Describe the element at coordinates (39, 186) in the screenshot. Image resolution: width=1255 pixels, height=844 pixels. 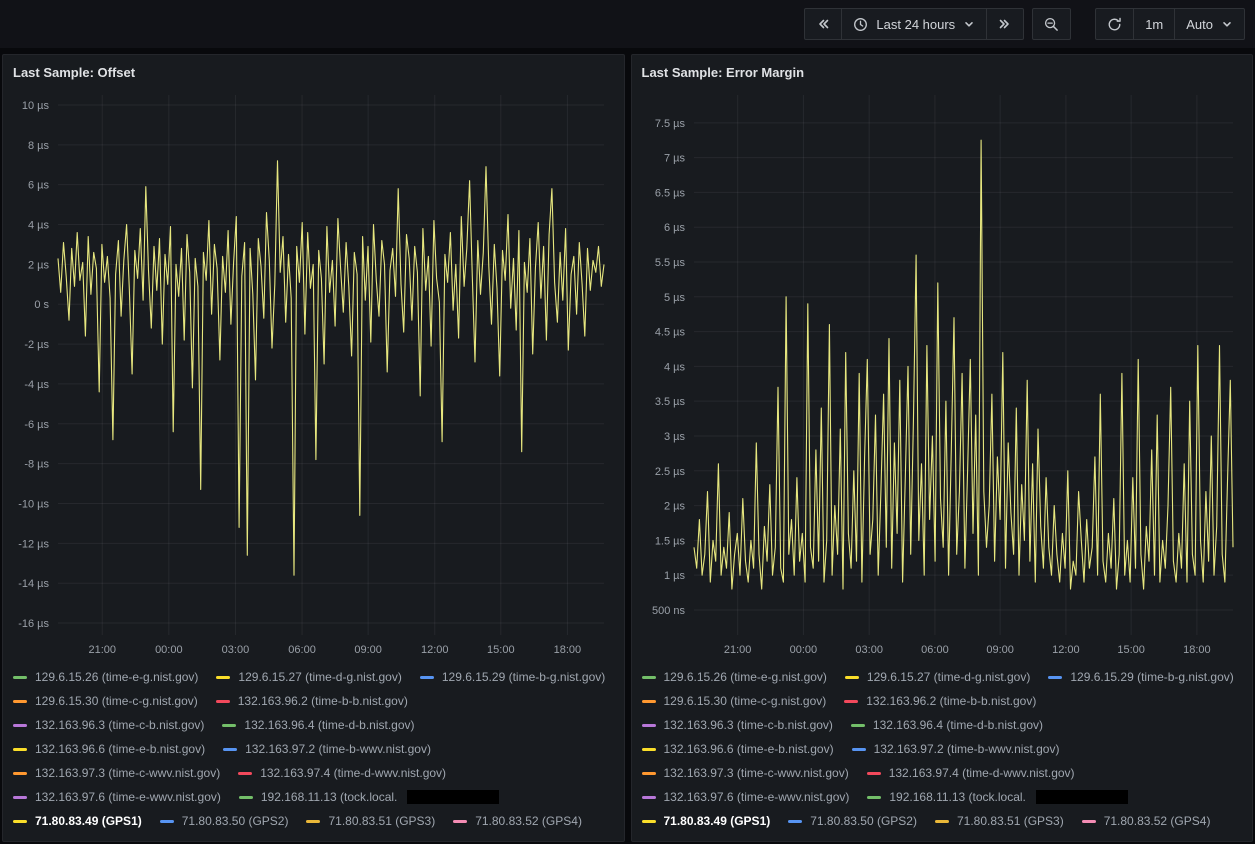
I see `svg-text: 6 µs` at that location.